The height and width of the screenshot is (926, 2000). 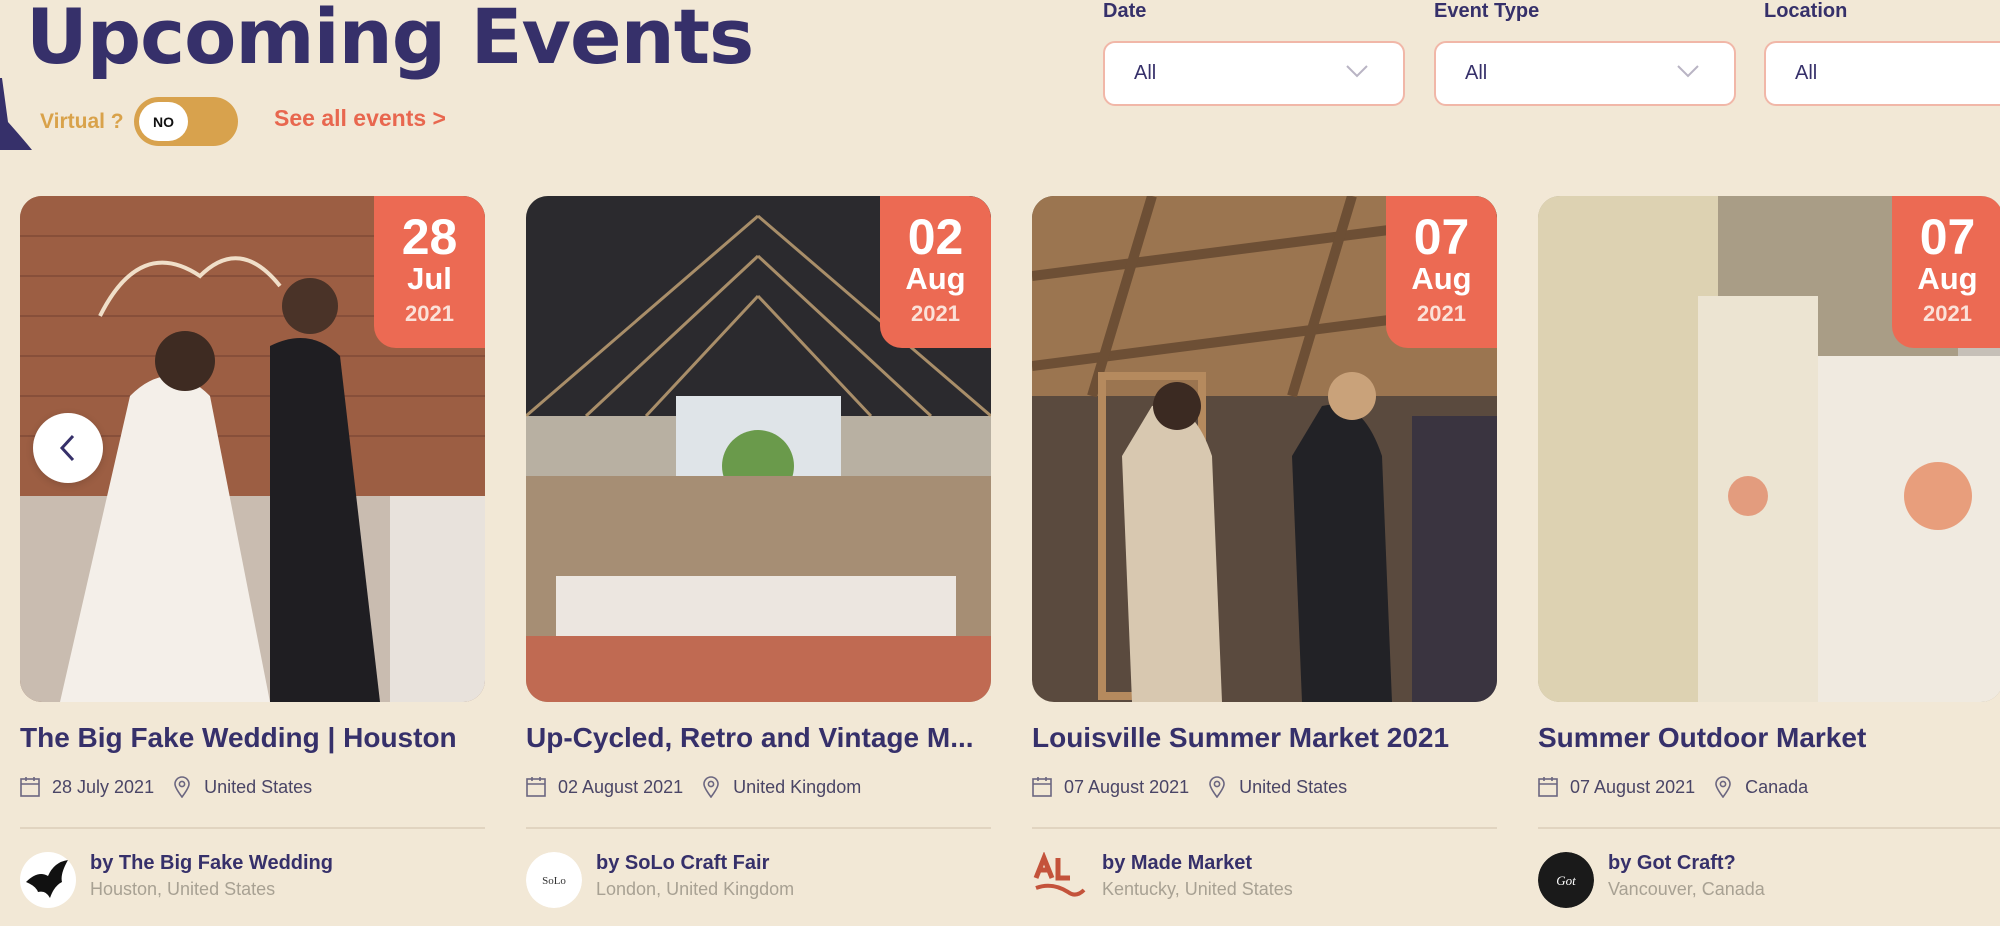 What do you see at coordinates (1254, 73) in the screenshot?
I see `date-filter-select: All` at bounding box center [1254, 73].